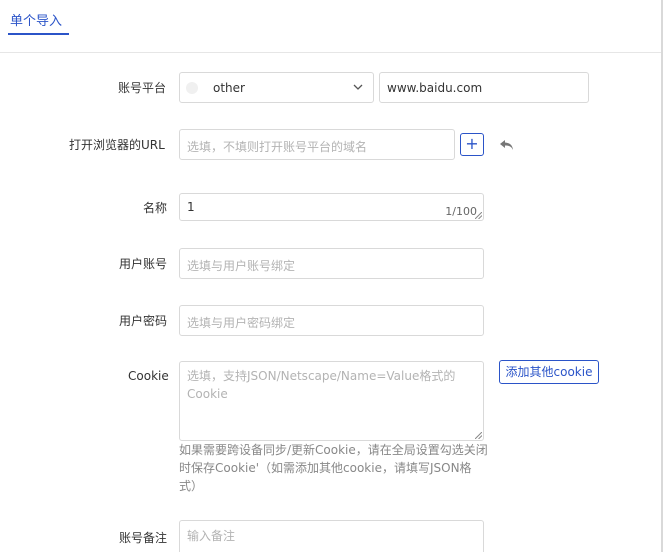 The height and width of the screenshot is (552, 663). I want to click on name-value: 1, so click(191, 207).